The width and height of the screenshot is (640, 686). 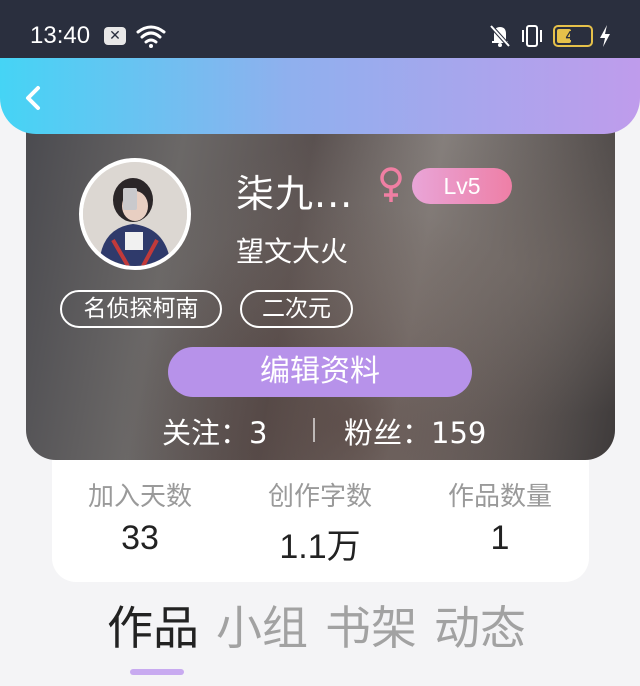 I want to click on x-box-icon: ✕, so click(x=115, y=36).